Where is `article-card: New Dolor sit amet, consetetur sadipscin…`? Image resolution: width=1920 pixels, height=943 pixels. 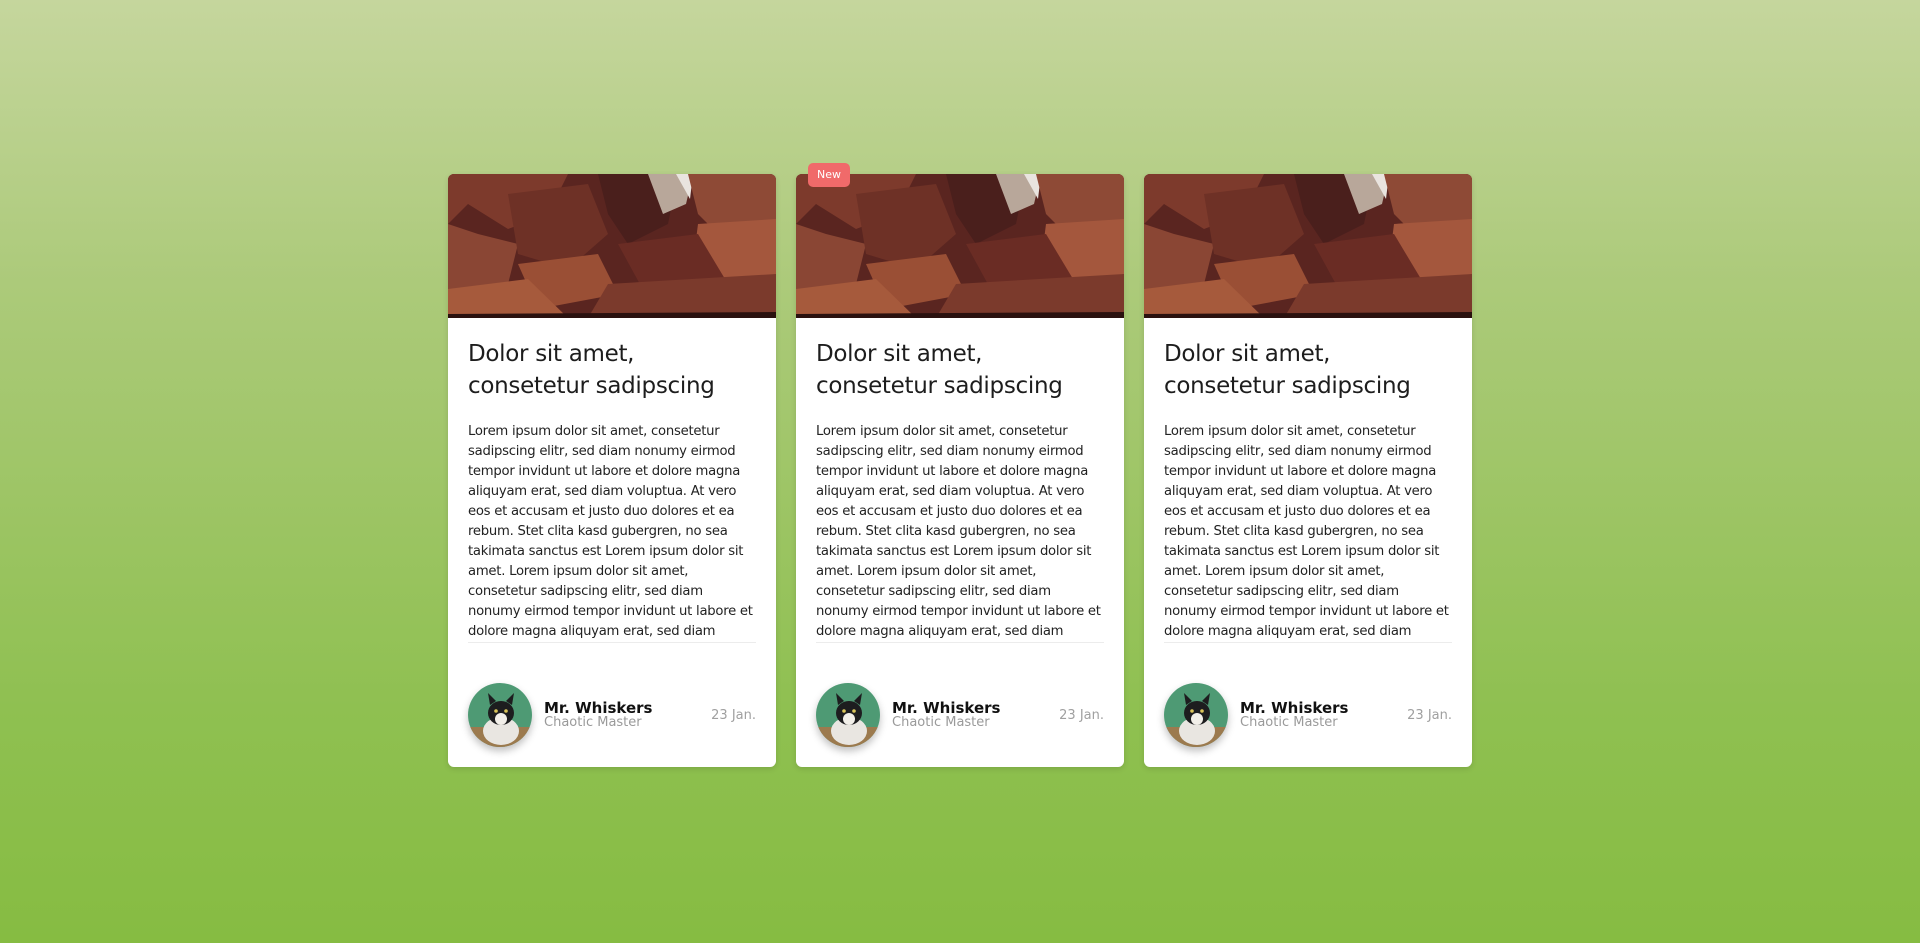 article-card: New Dolor sit amet, consetetur sadipscin… is located at coordinates (960, 465).